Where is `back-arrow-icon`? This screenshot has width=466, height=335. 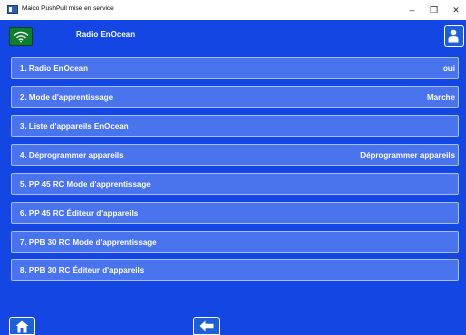
back-arrow-icon is located at coordinates (206, 326).